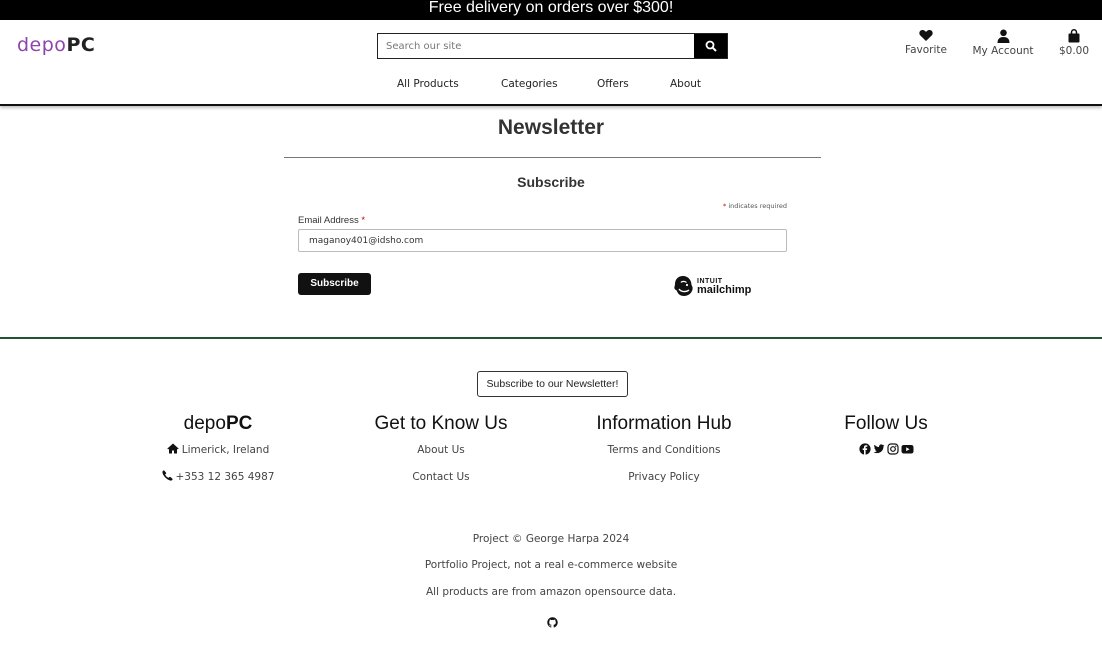 This screenshot has height=647, width=1102. I want to click on nav-about: About, so click(685, 84).